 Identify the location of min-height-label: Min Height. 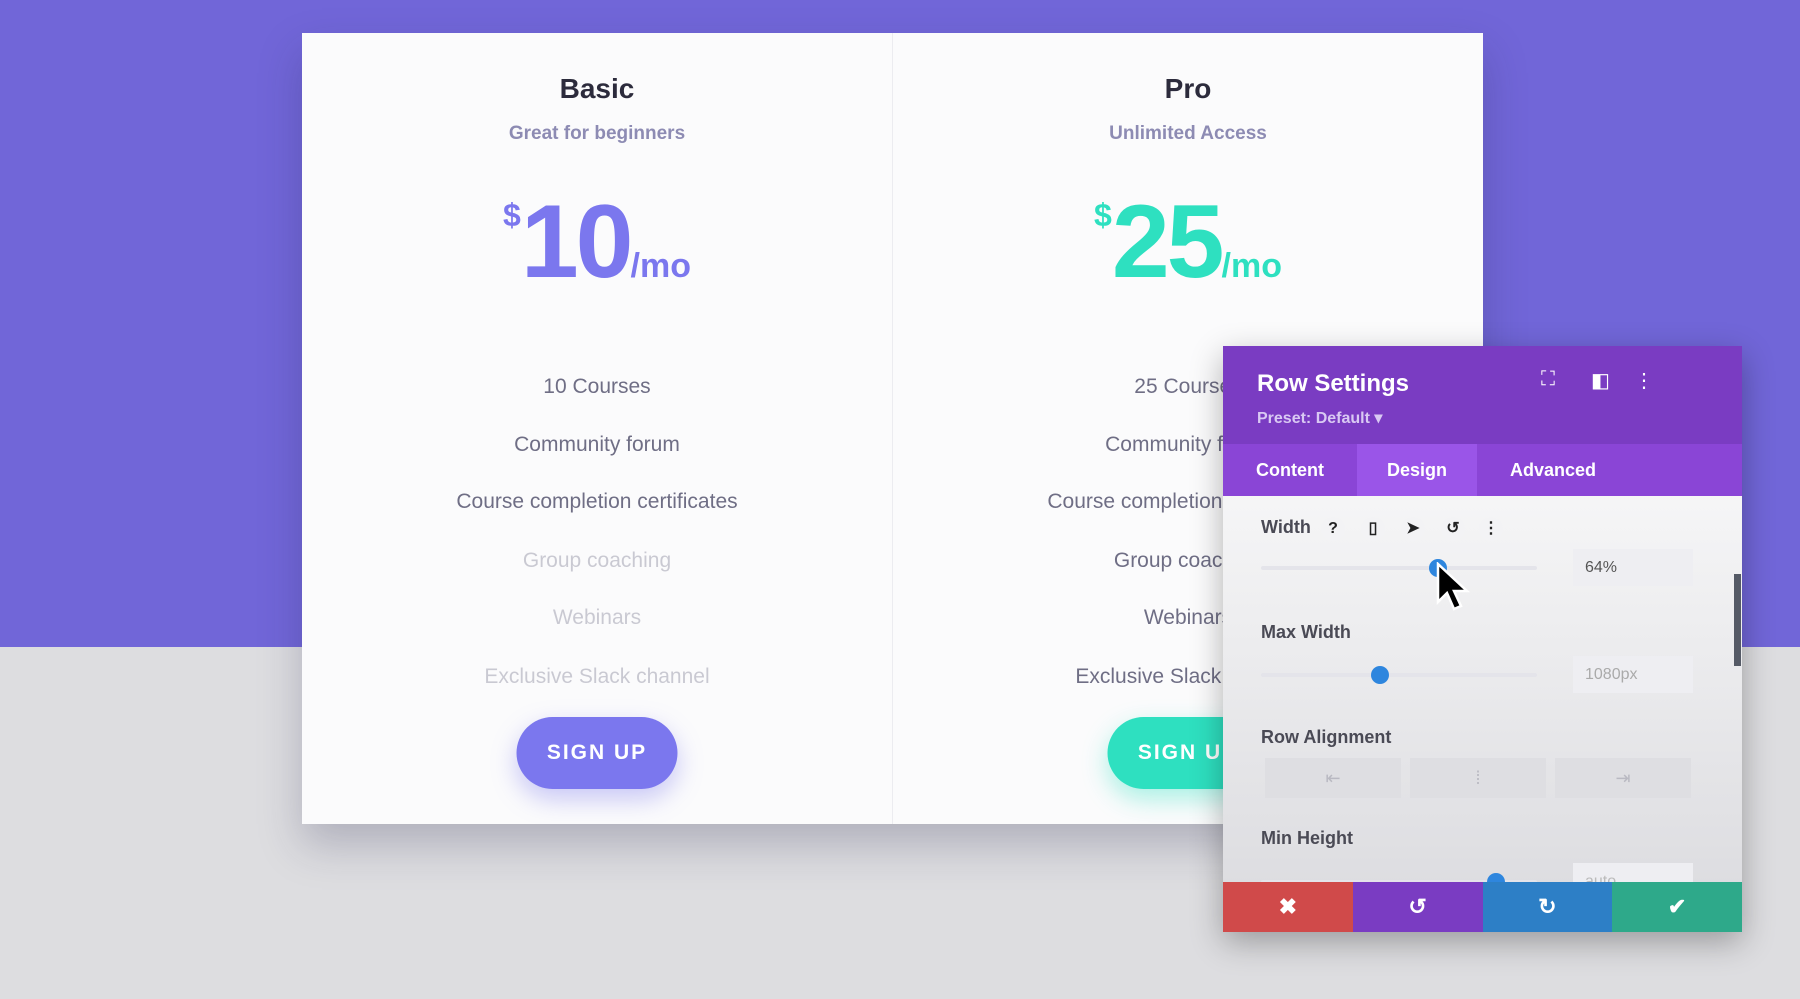
(1307, 838).